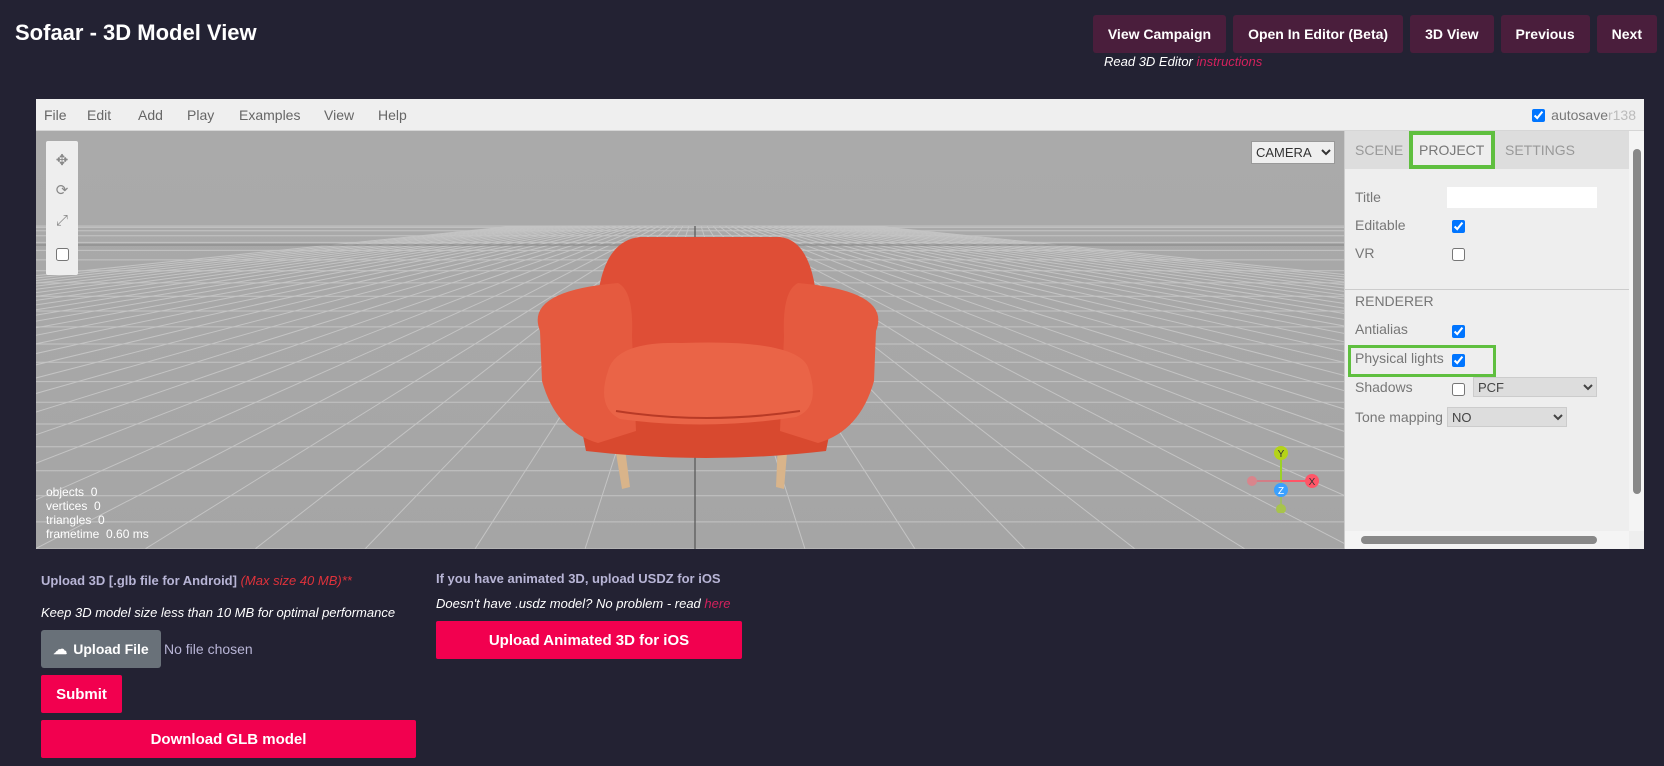 This screenshot has width=1664, height=766. Describe the element at coordinates (208, 649) in the screenshot. I see `no-file-chosen: No file chosen` at that location.